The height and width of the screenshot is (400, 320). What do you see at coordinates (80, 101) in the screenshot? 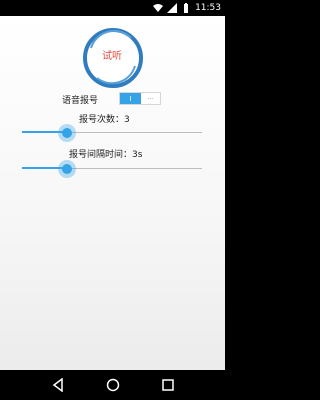
I see `voice-announce-label: 语音报号` at bounding box center [80, 101].